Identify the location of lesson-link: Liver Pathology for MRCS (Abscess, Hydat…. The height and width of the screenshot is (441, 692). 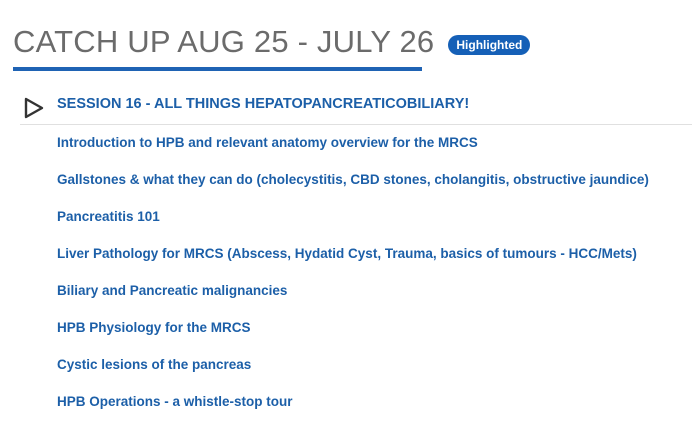
(353, 262).